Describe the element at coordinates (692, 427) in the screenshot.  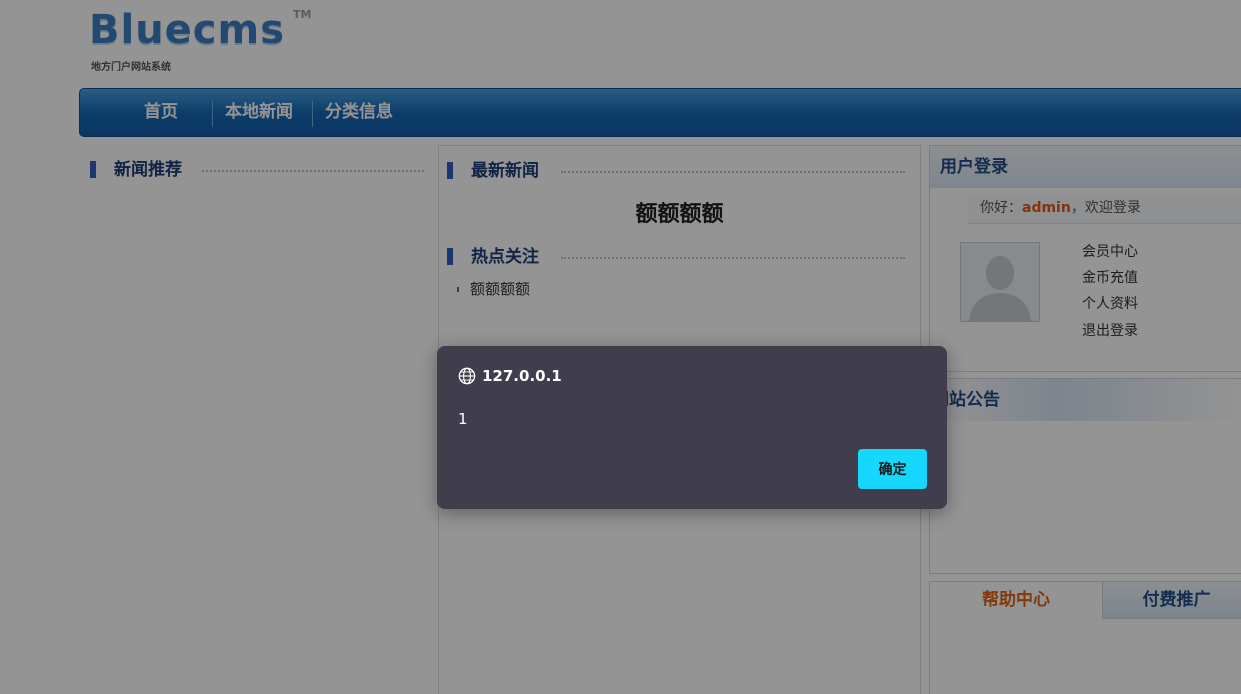
I see `alert-dialog: 127.0.0.1 1 确定` at that location.